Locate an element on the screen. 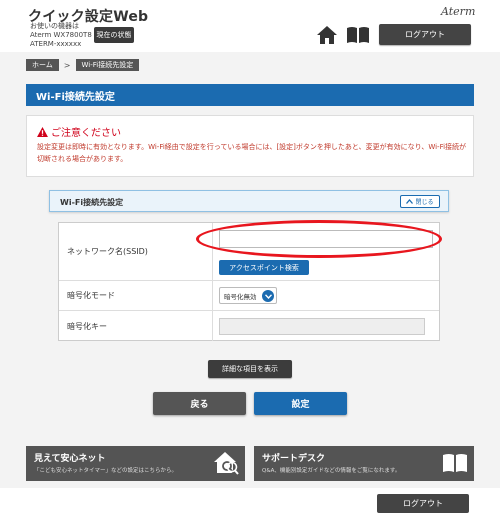  safe-net-desc: 「こども安心ネットタイマー」などの設定はこちらから。 is located at coordinates (106, 471).